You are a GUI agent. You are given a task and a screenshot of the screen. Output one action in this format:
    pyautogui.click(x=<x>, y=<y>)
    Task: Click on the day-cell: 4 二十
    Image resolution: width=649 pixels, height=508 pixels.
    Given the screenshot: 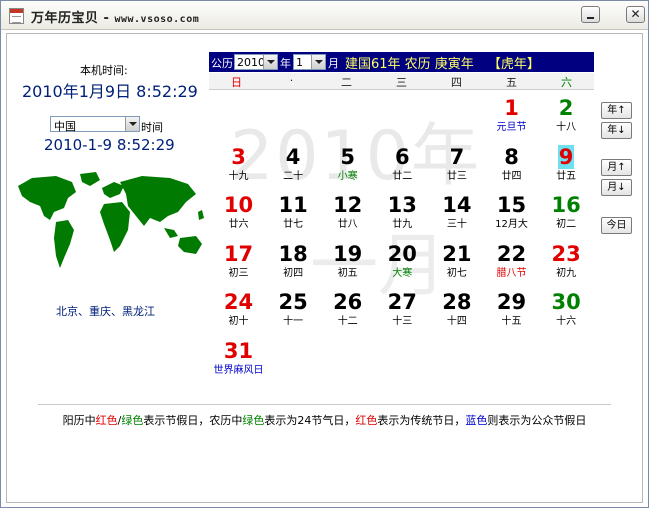 What is the action you would take?
    pyautogui.click(x=293, y=169)
    